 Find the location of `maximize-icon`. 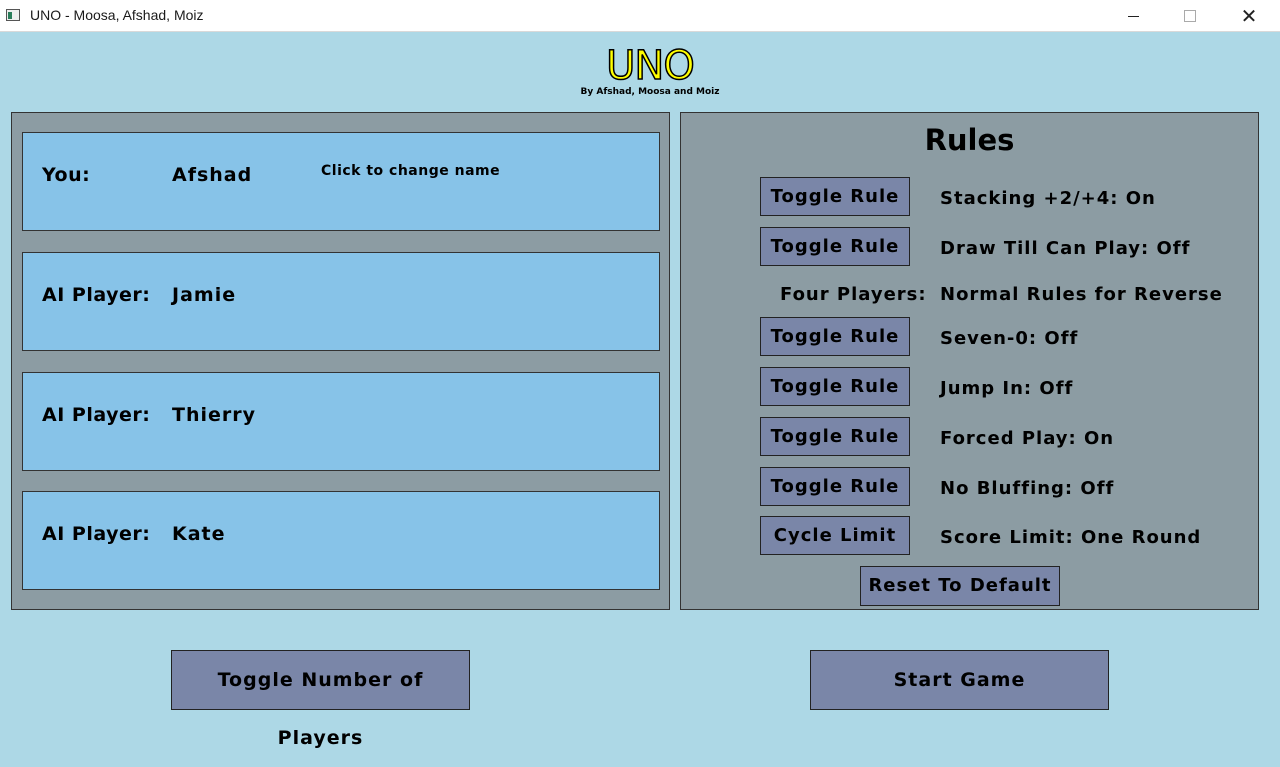

maximize-icon is located at coordinates (1190, 16).